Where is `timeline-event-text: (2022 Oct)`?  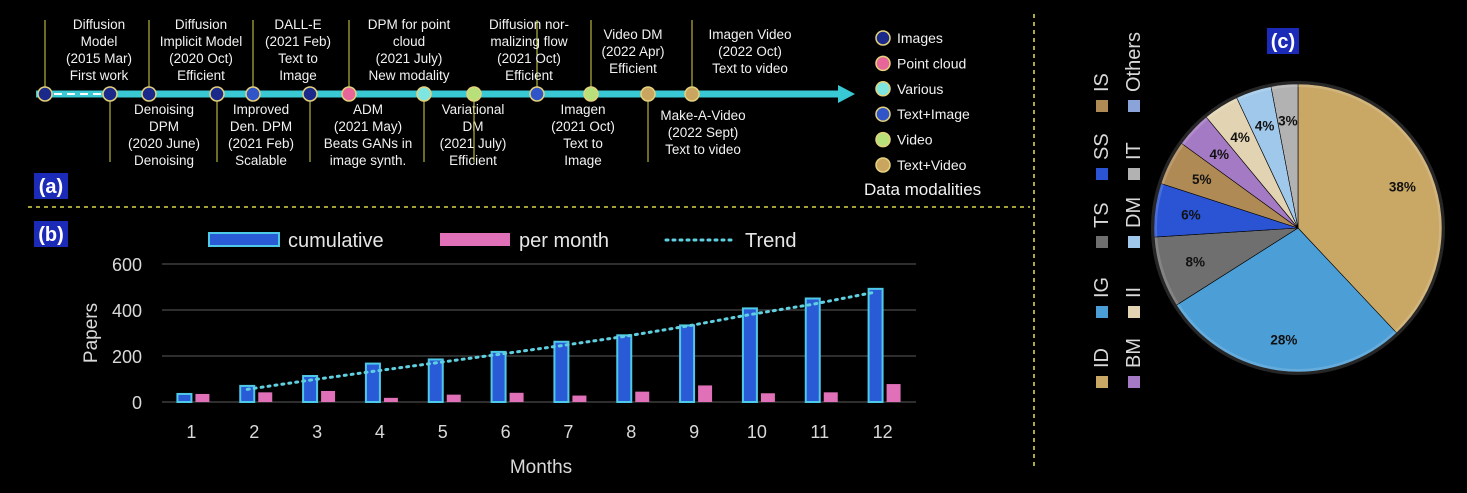 timeline-event-text: (2022 Oct) is located at coordinates (750, 51).